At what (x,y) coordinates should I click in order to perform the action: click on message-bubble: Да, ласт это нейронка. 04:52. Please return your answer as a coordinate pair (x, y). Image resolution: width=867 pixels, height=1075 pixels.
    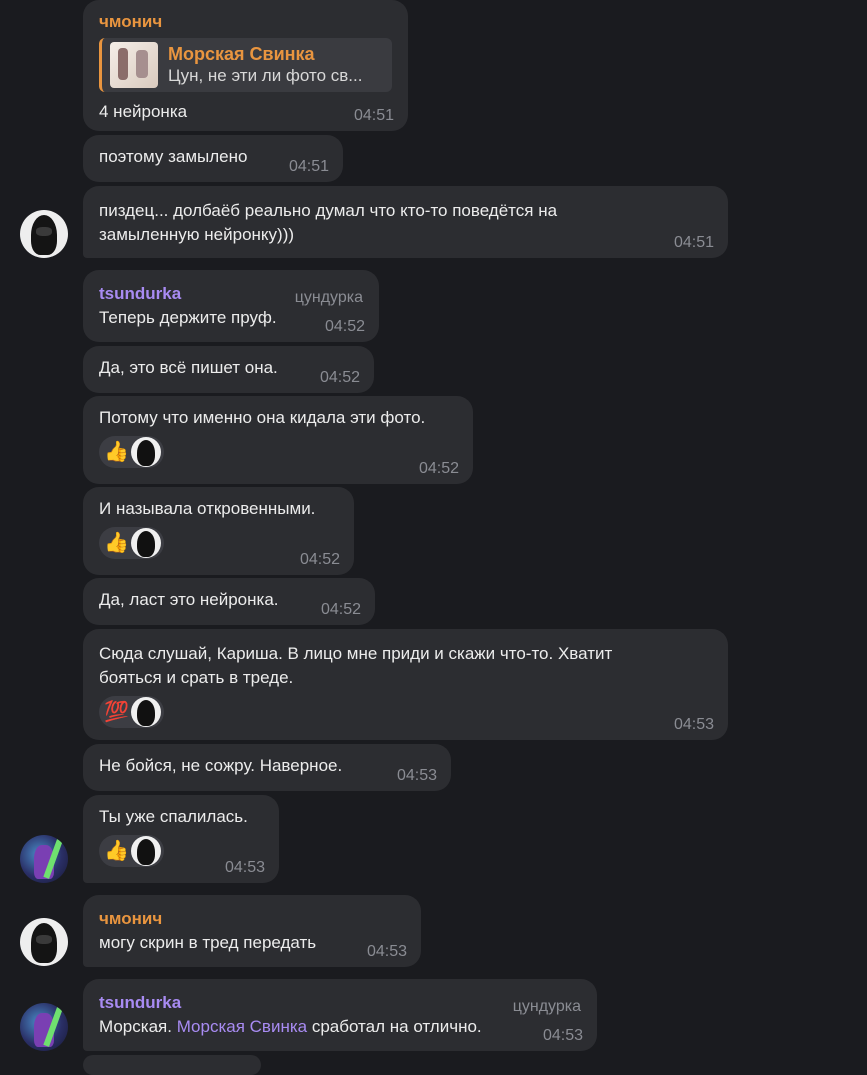
    Looking at the image, I should click on (229, 601).